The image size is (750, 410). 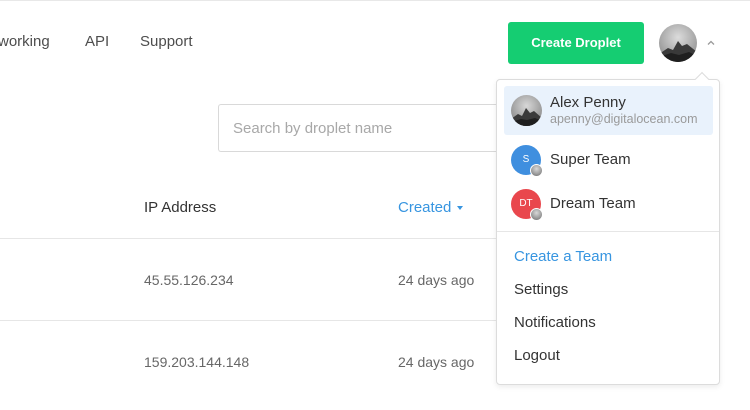 What do you see at coordinates (460, 208) in the screenshot?
I see `sort-caret-down-icon` at bounding box center [460, 208].